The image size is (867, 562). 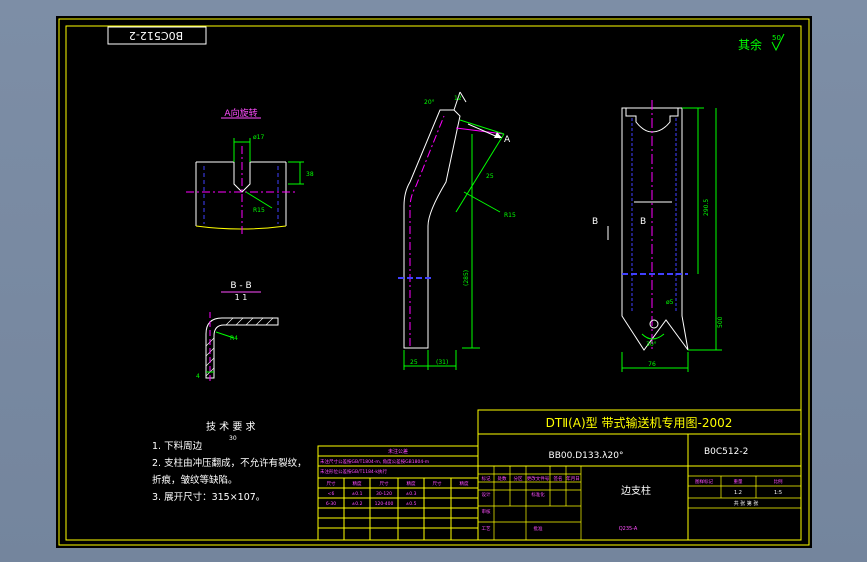 I want to click on section-mark-right: B, so click(x=643, y=222).